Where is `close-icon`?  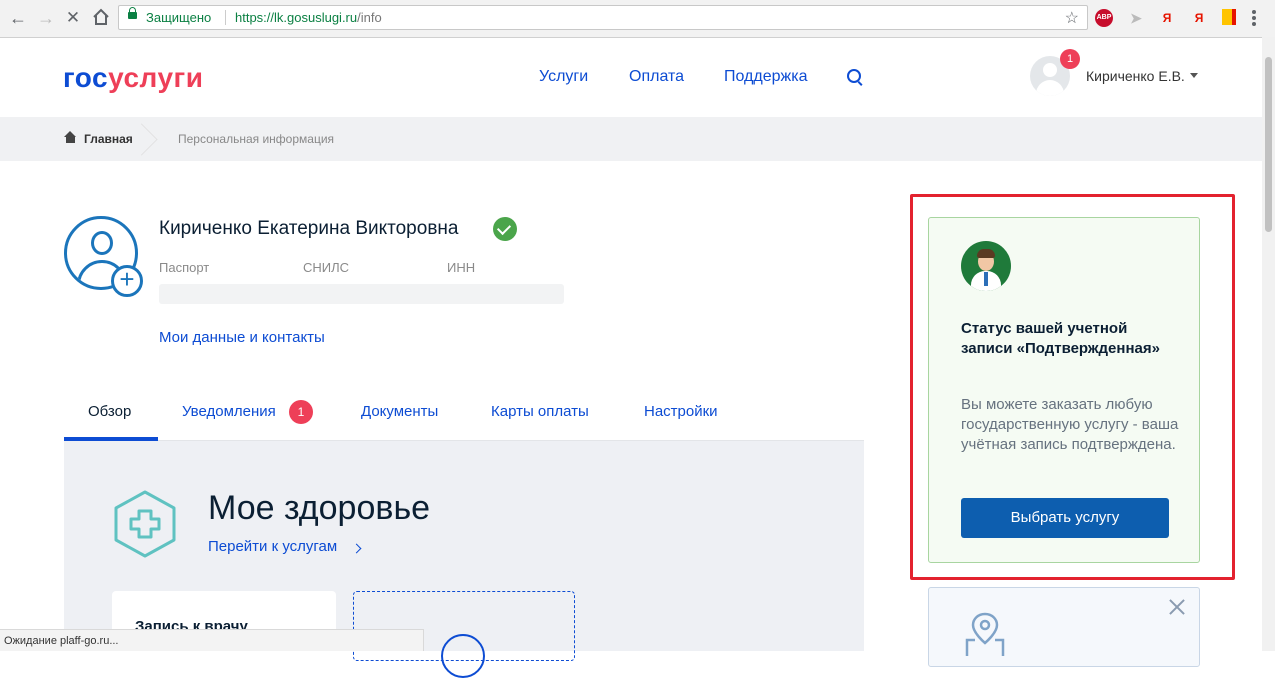 close-icon is located at coordinates (1177, 607).